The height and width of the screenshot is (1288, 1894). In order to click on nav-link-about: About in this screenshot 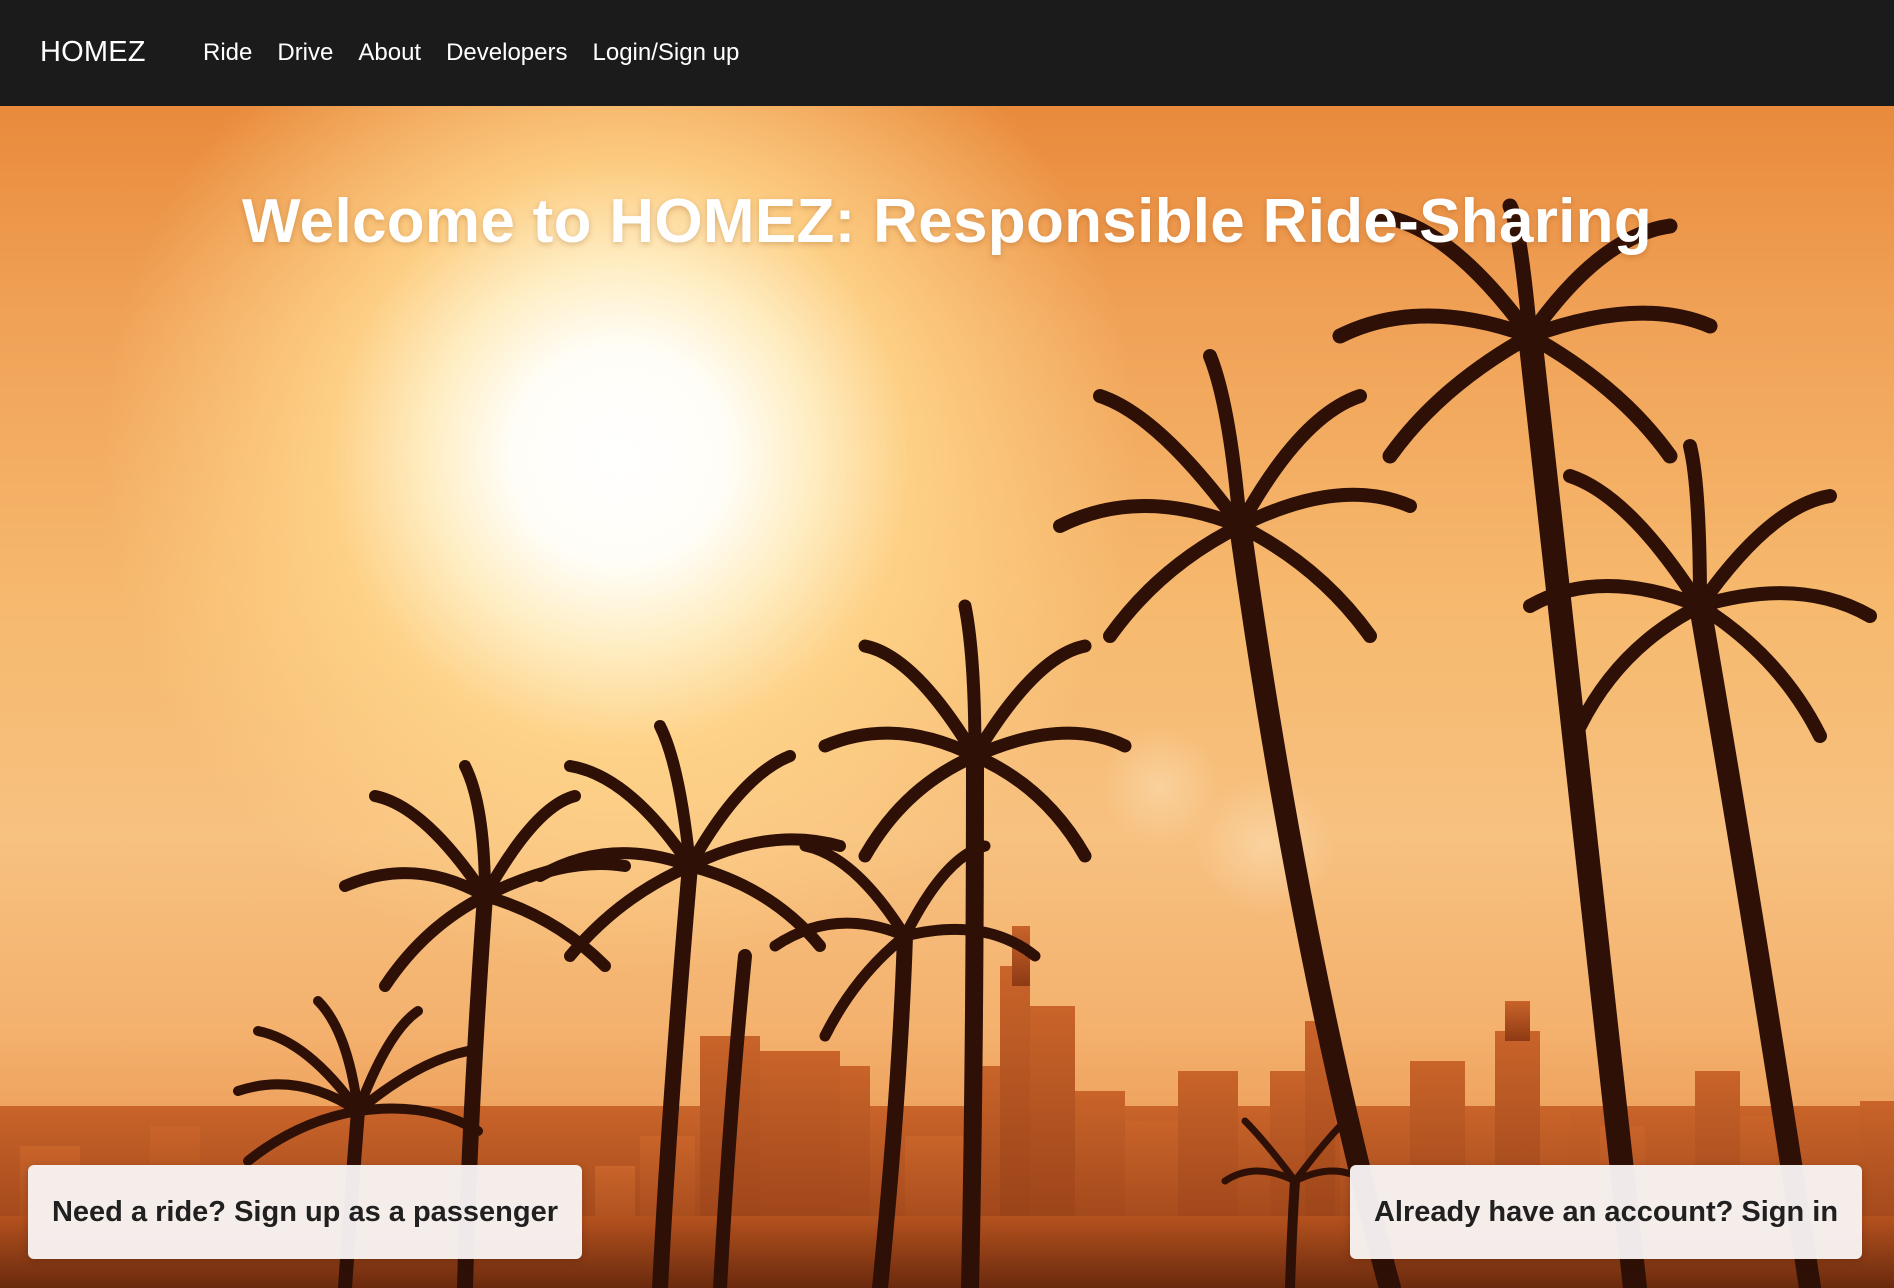, I will do `click(389, 53)`.